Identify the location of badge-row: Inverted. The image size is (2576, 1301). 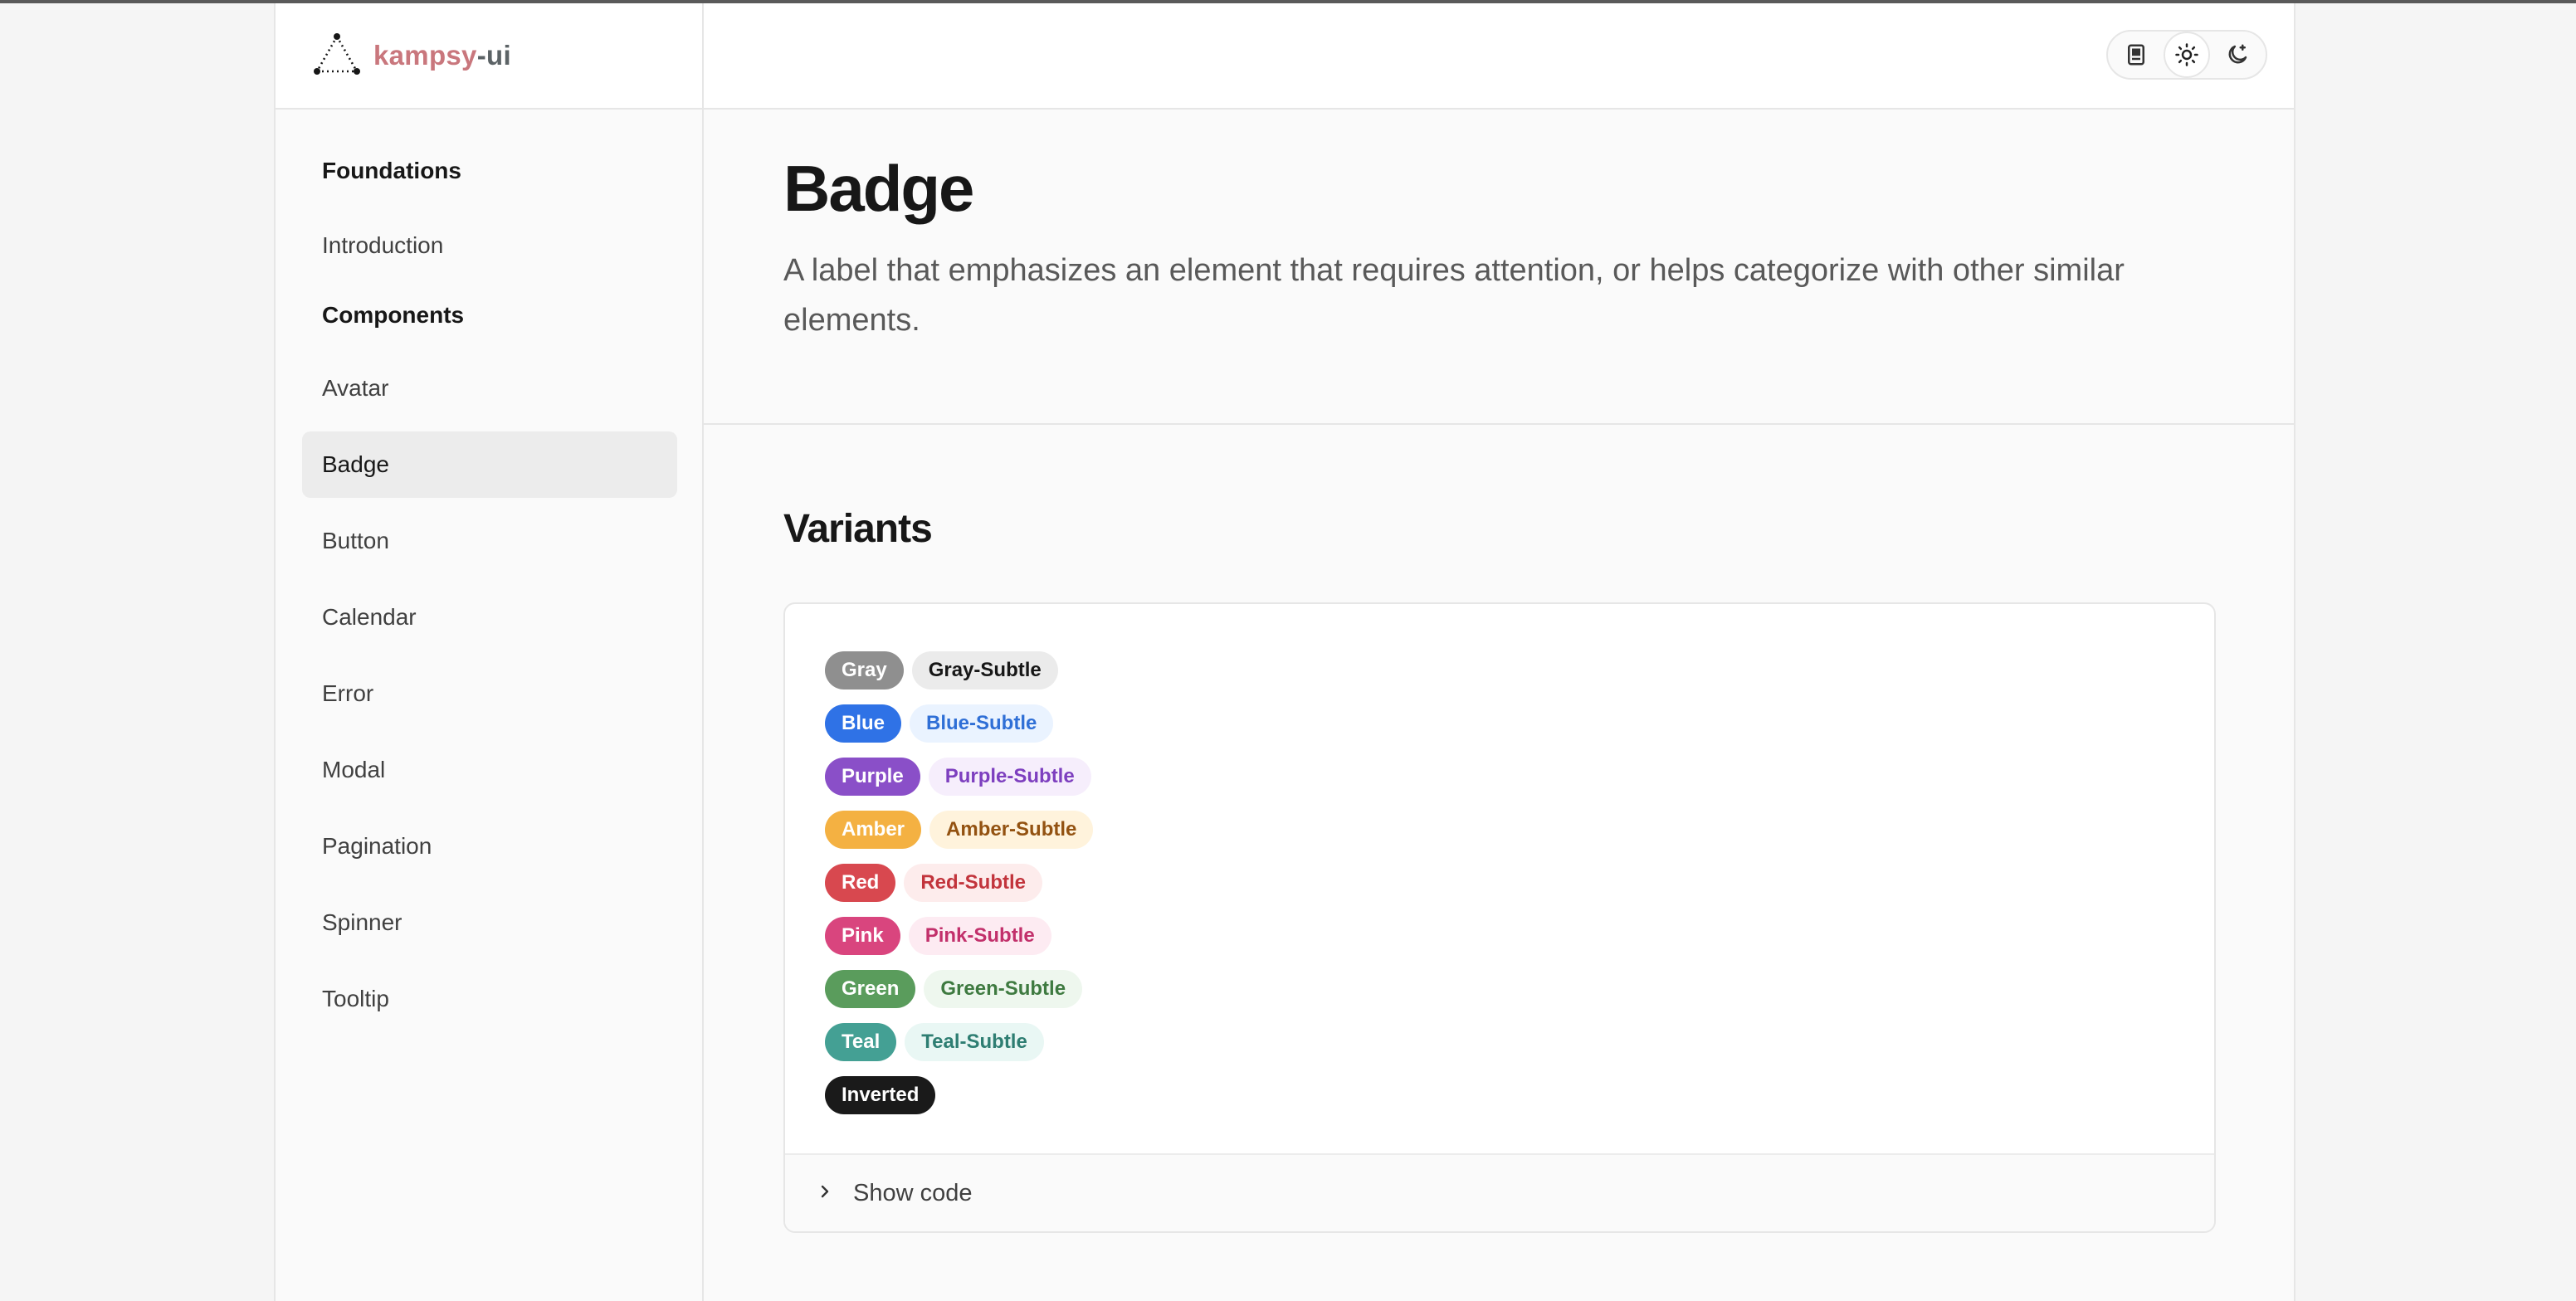
(963, 1095).